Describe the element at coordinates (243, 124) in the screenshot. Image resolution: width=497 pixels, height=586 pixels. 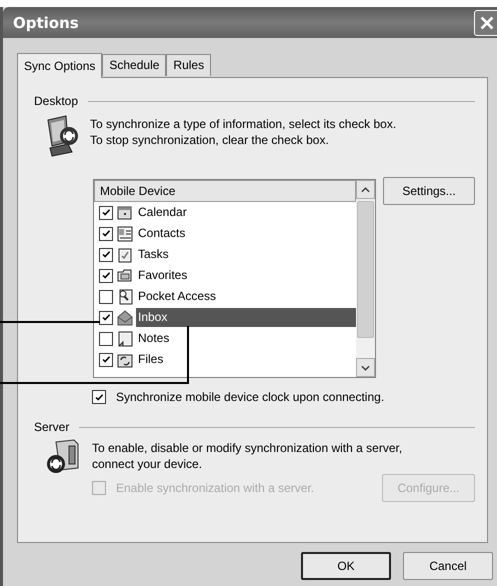
I see `instruction-text: To synchronize a type of information, select its check box.` at that location.